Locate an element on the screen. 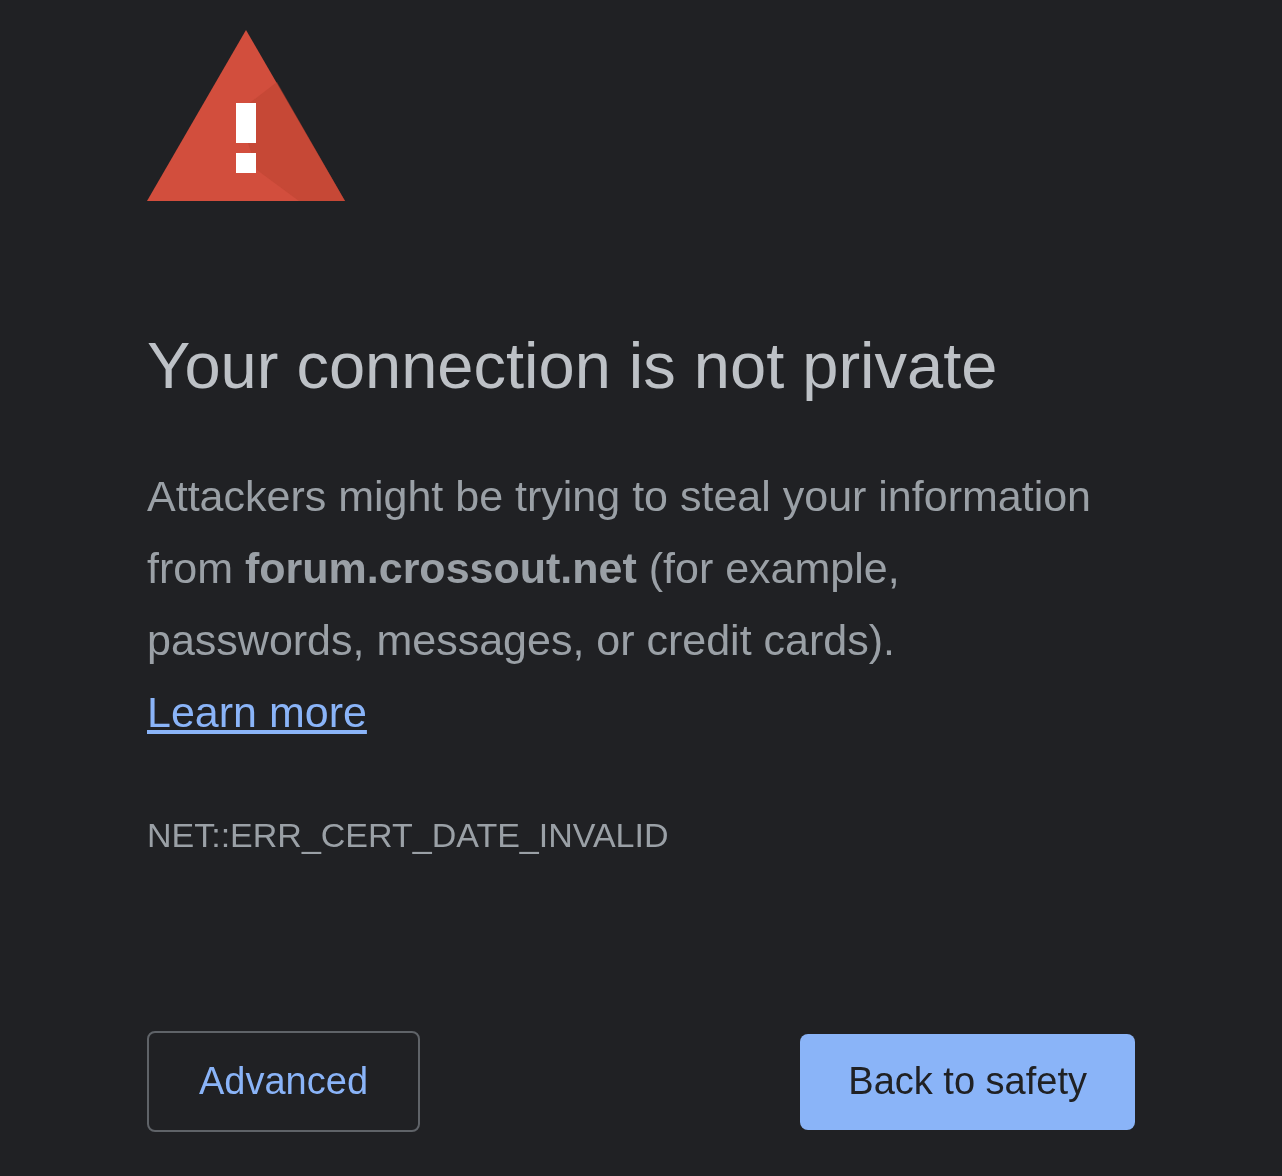 The width and height of the screenshot is (1282, 1176). back-button: Back to safety is located at coordinates (967, 1081).